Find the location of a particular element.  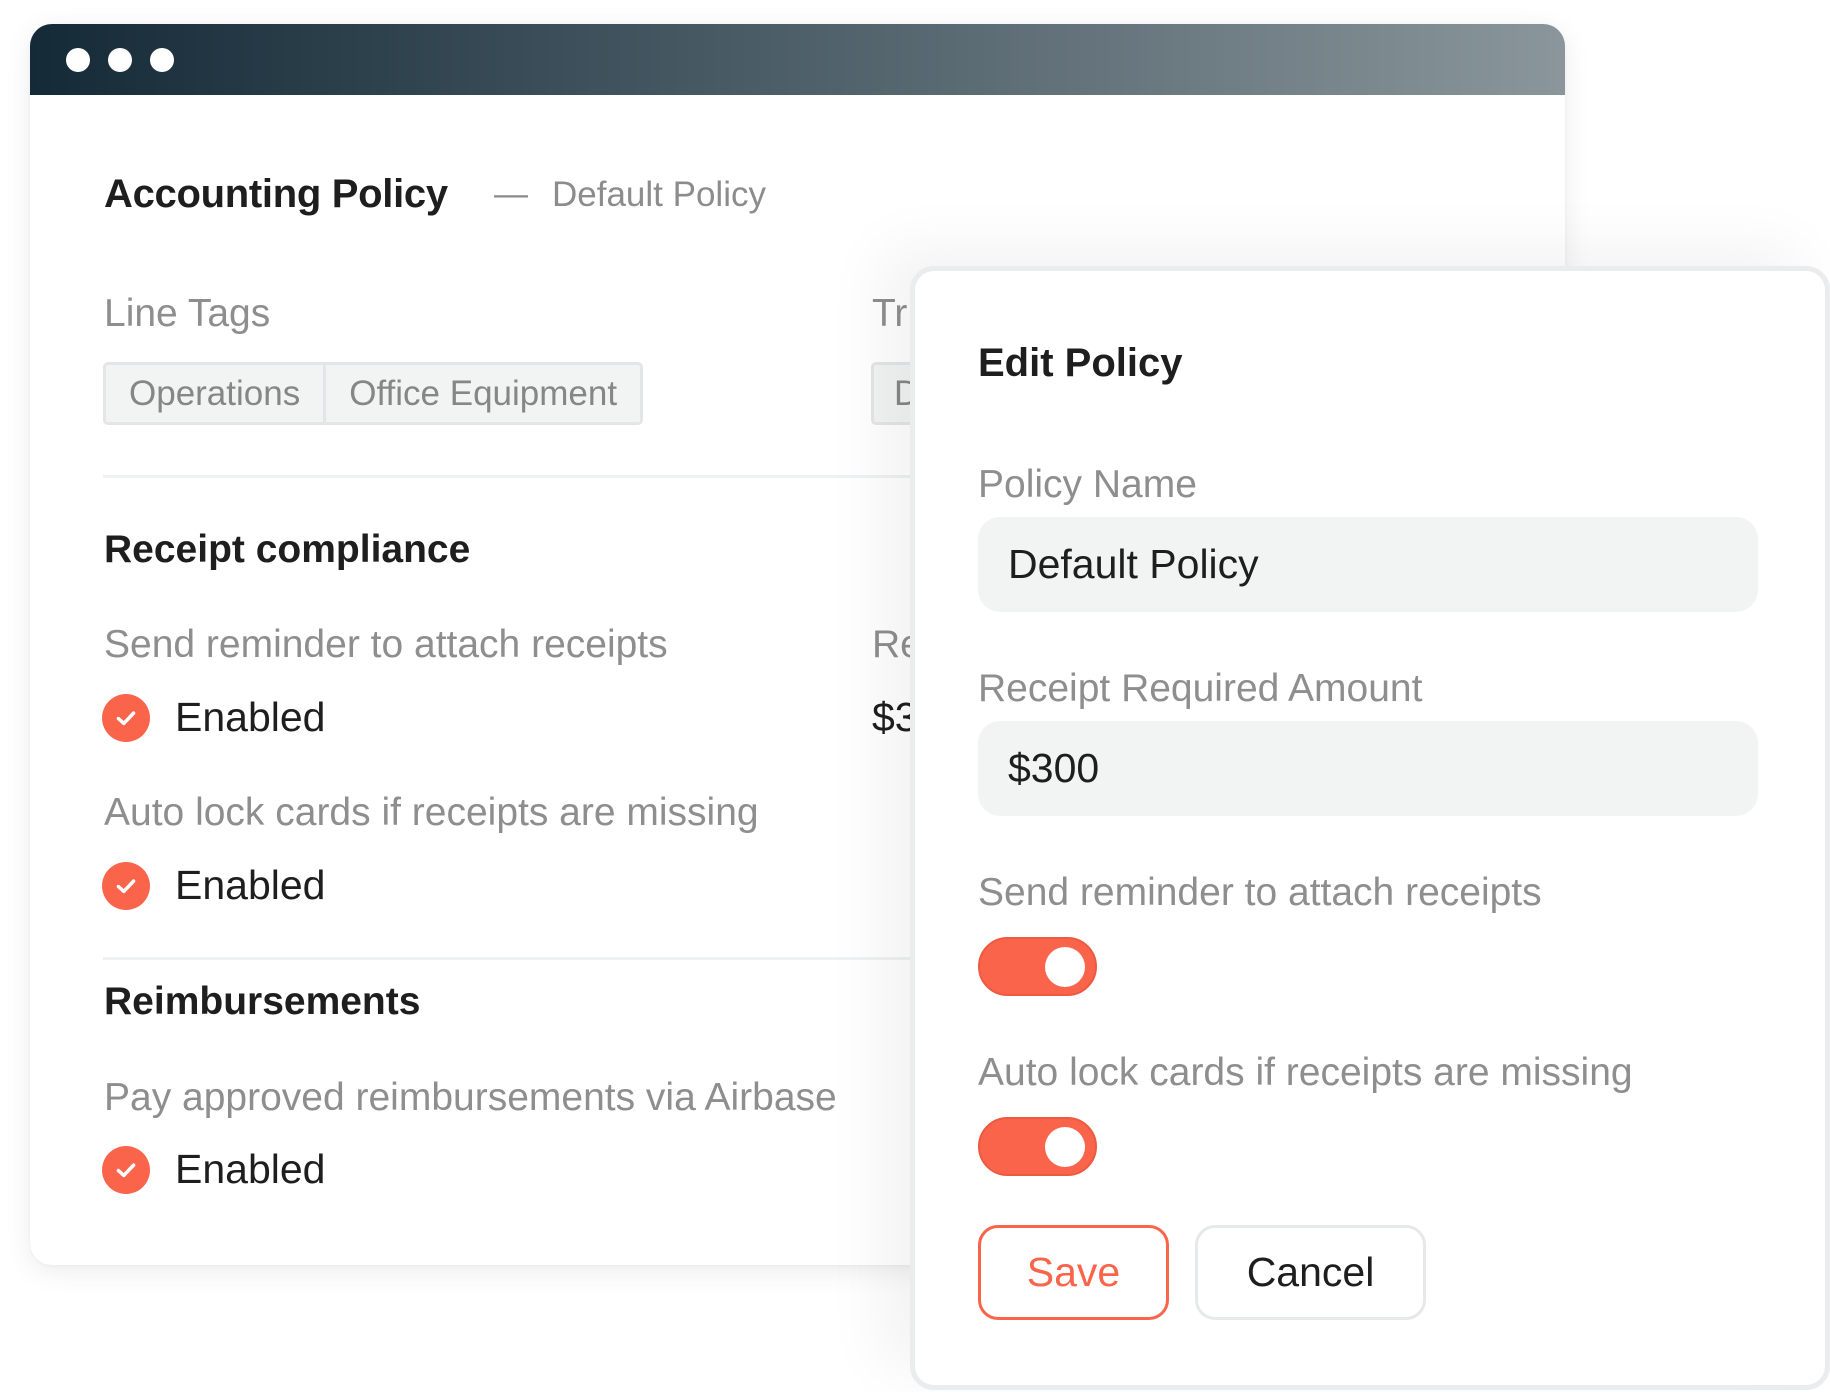

line-tags-group: Operations Office Equipment is located at coordinates (373, 393).